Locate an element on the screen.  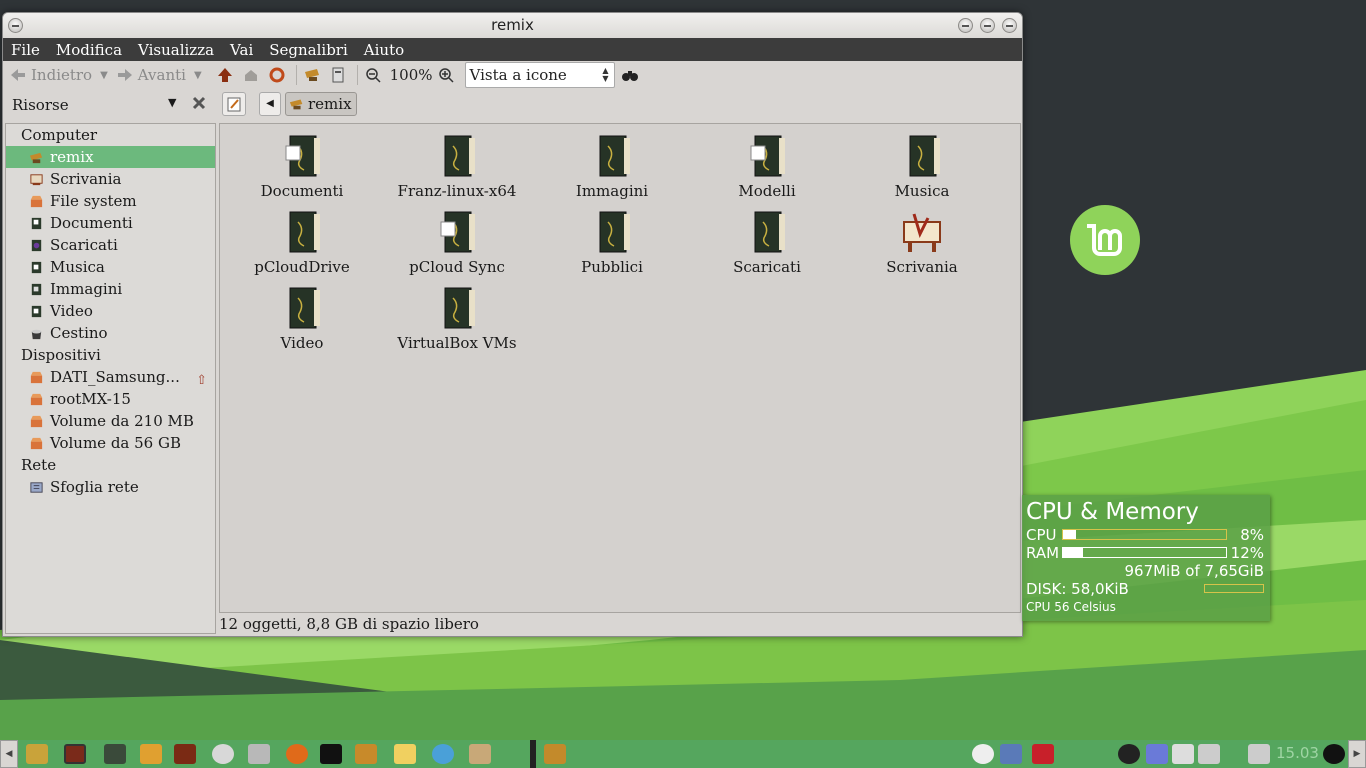
update-tray-icon is located at coordinates (1129, 754).